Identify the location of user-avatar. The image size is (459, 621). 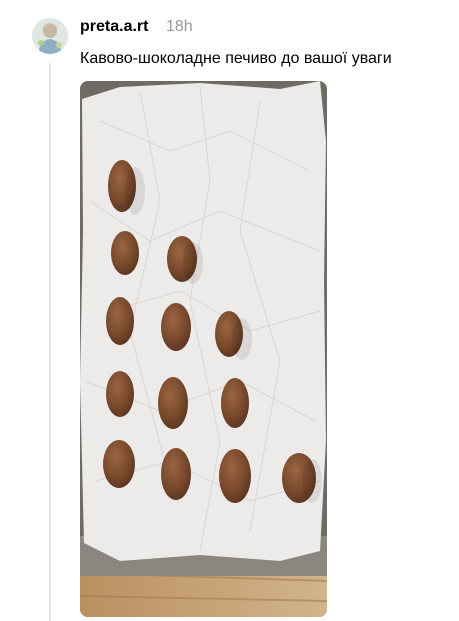
(50, 36).